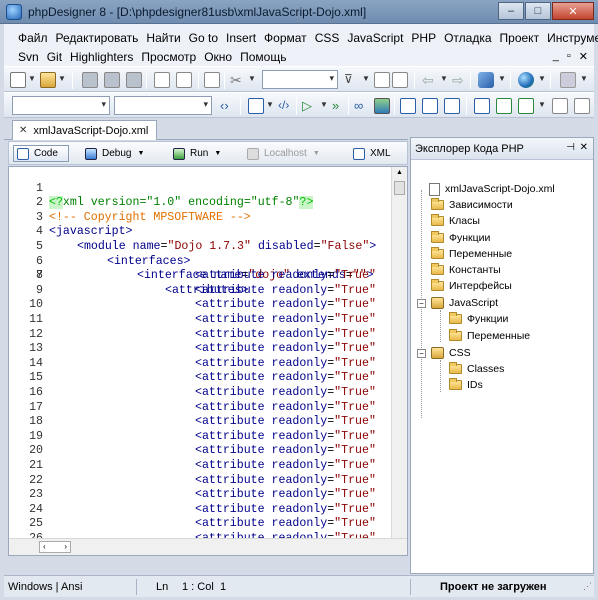 The image size is (598, 600). What do you see at coordinates (218, 57) in the screenshot?
I see `menu-window: Окно` at bounding box center [218, 57].